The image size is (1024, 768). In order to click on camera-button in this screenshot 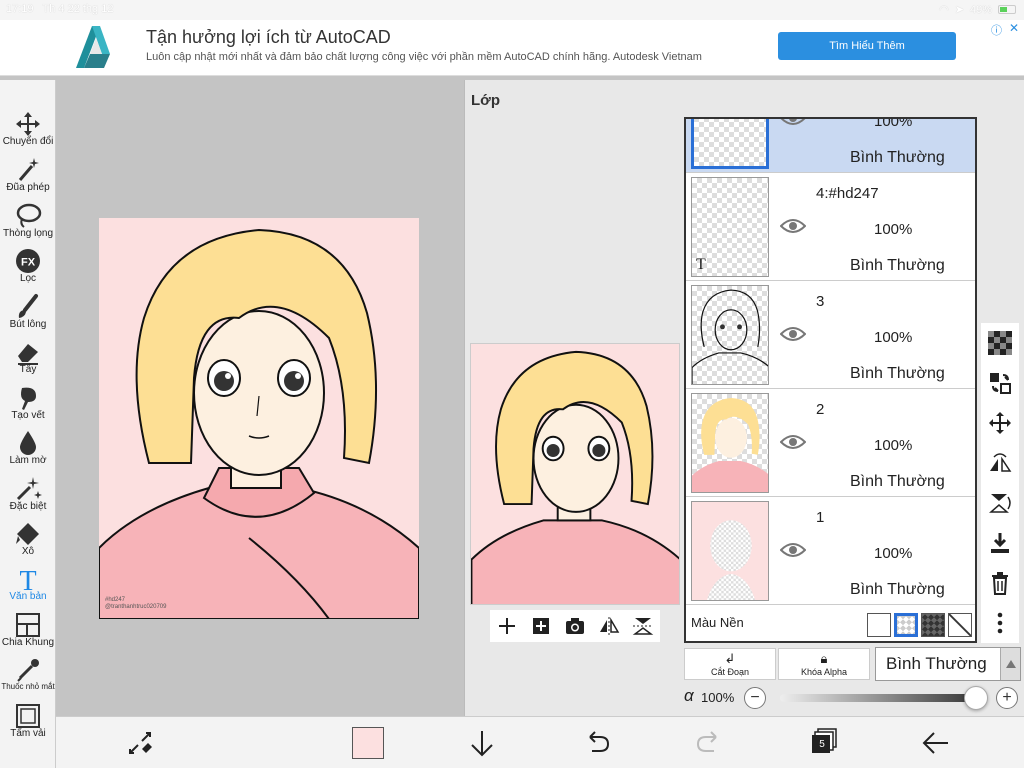, I will do `click(575, 626)`.